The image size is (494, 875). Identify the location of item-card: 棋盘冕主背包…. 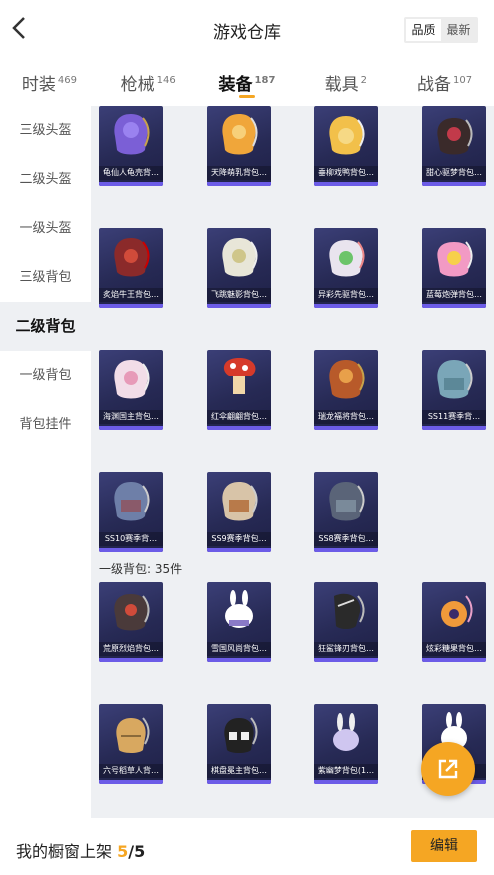
(239, 744).